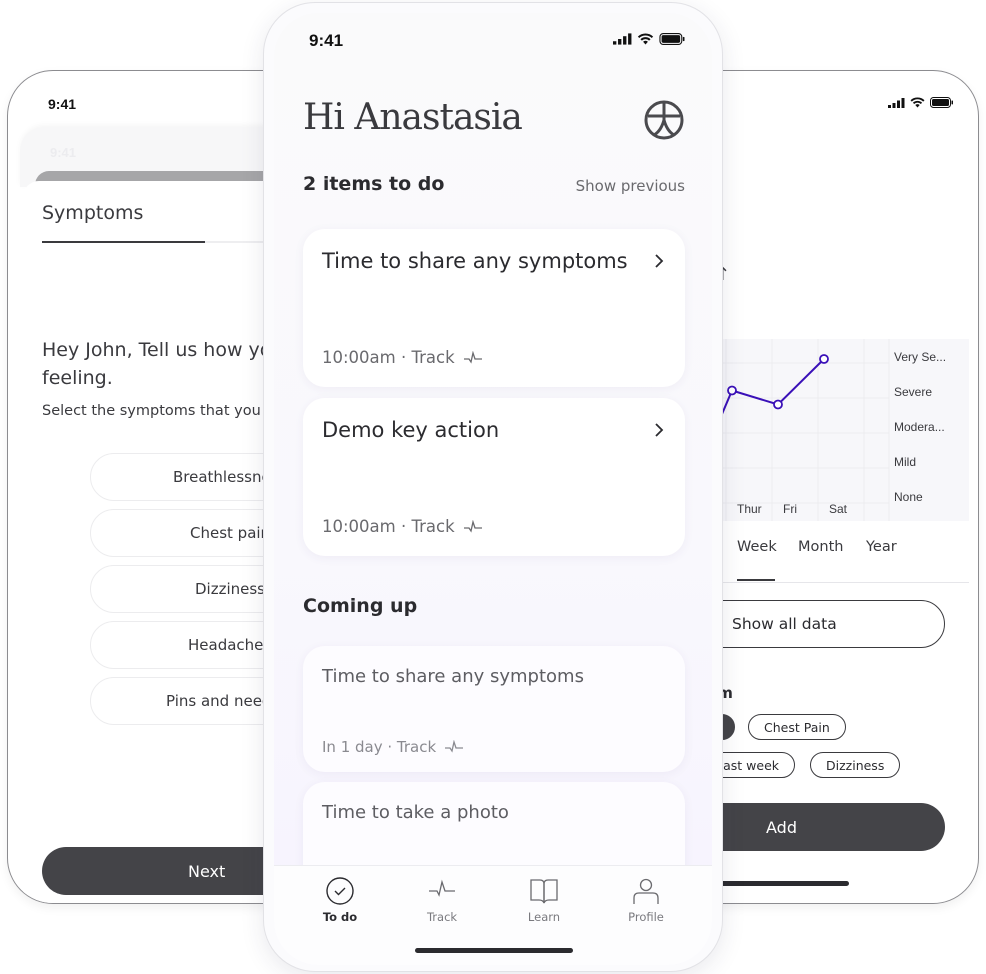 This screenshot has height=974, width=986. Describe the element at coordinates (756, 580) in the screenshot. I see `selected-tab-indicator` at that location.